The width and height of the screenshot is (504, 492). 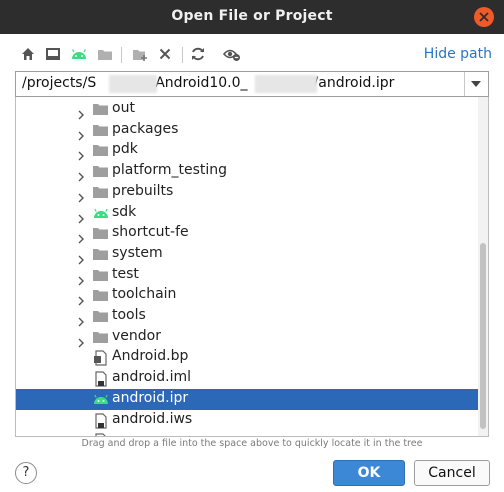 I want to click on tree-row: test, so click(x=252, y=275).